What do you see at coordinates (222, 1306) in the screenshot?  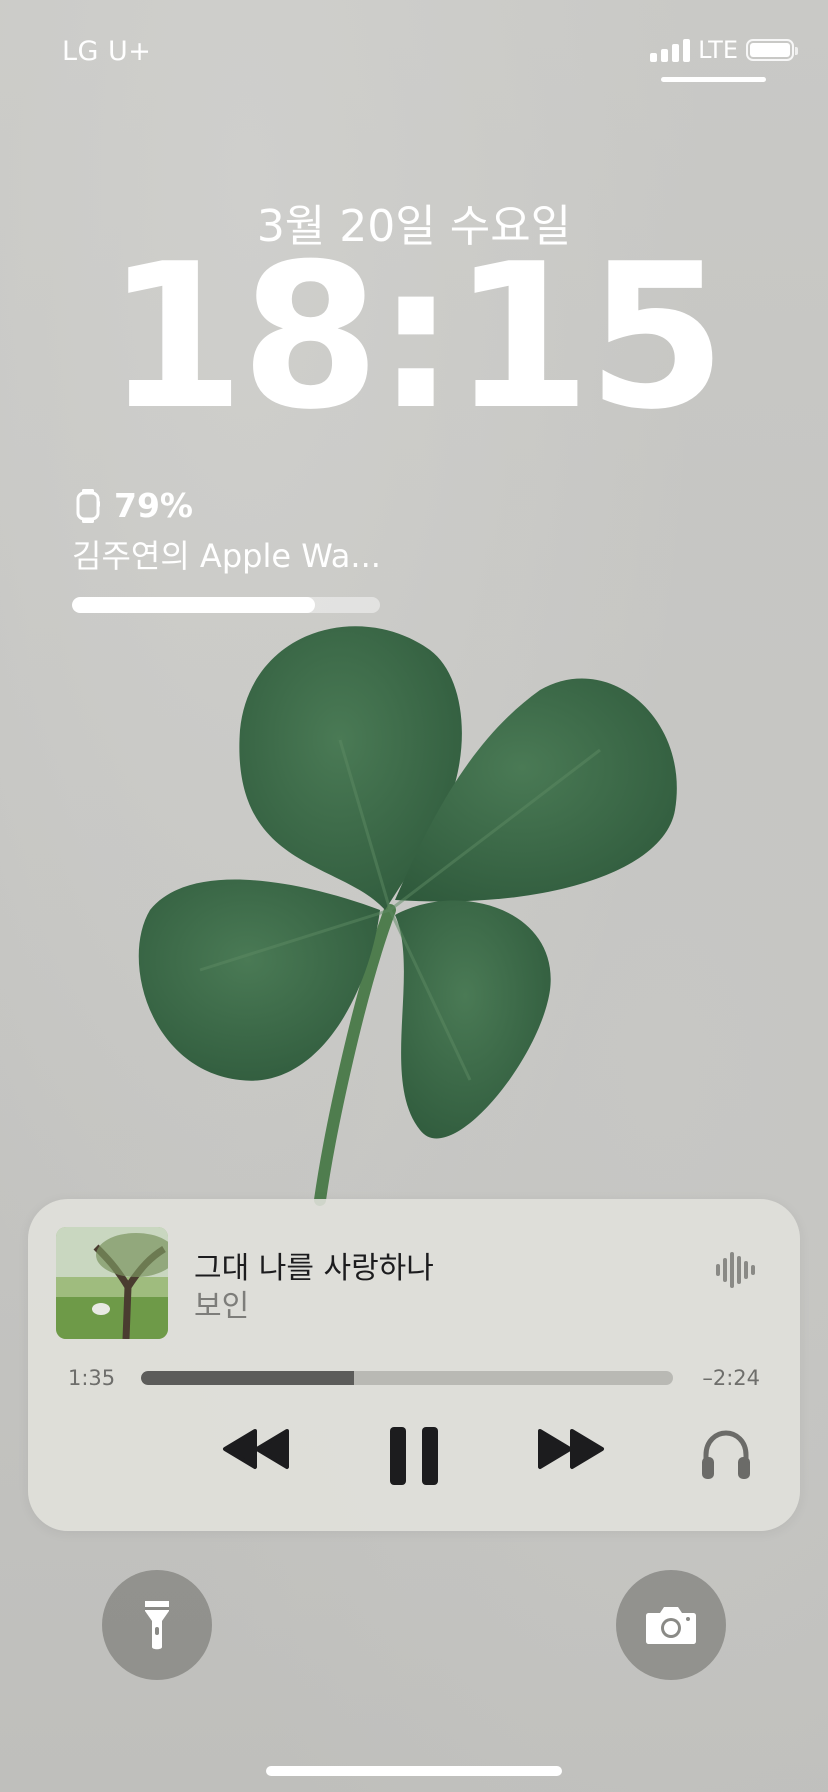 I see `song-artist: 보인` at bounding box center [222, 1306].